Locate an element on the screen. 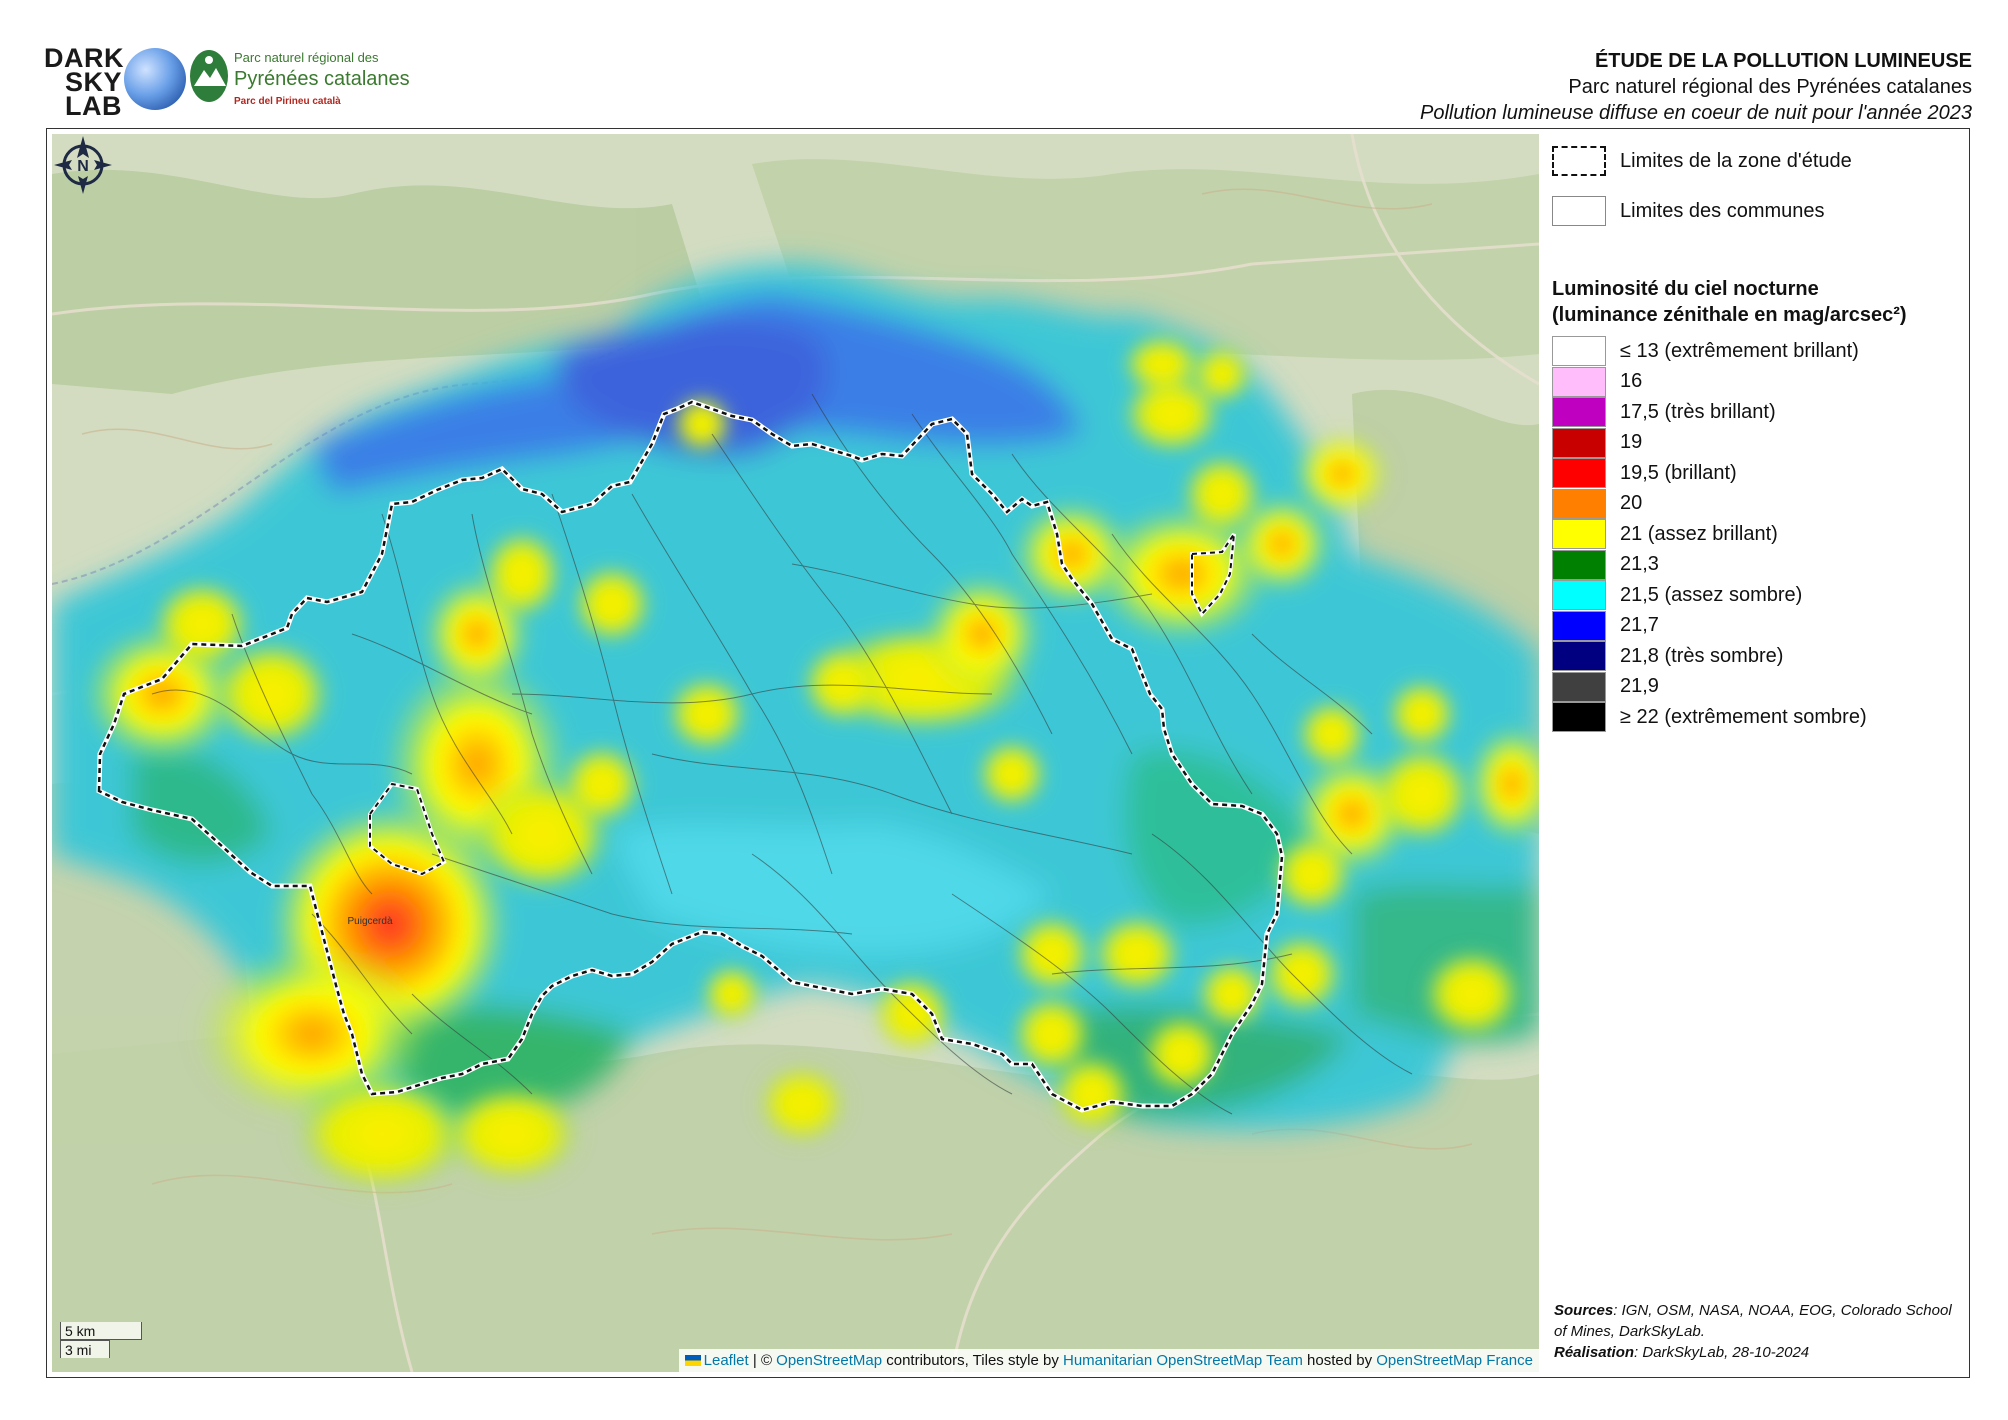 This screenshot has width=2008, height=1420. legend-class-item: 21,9 is located at coordinates (1605, 686).